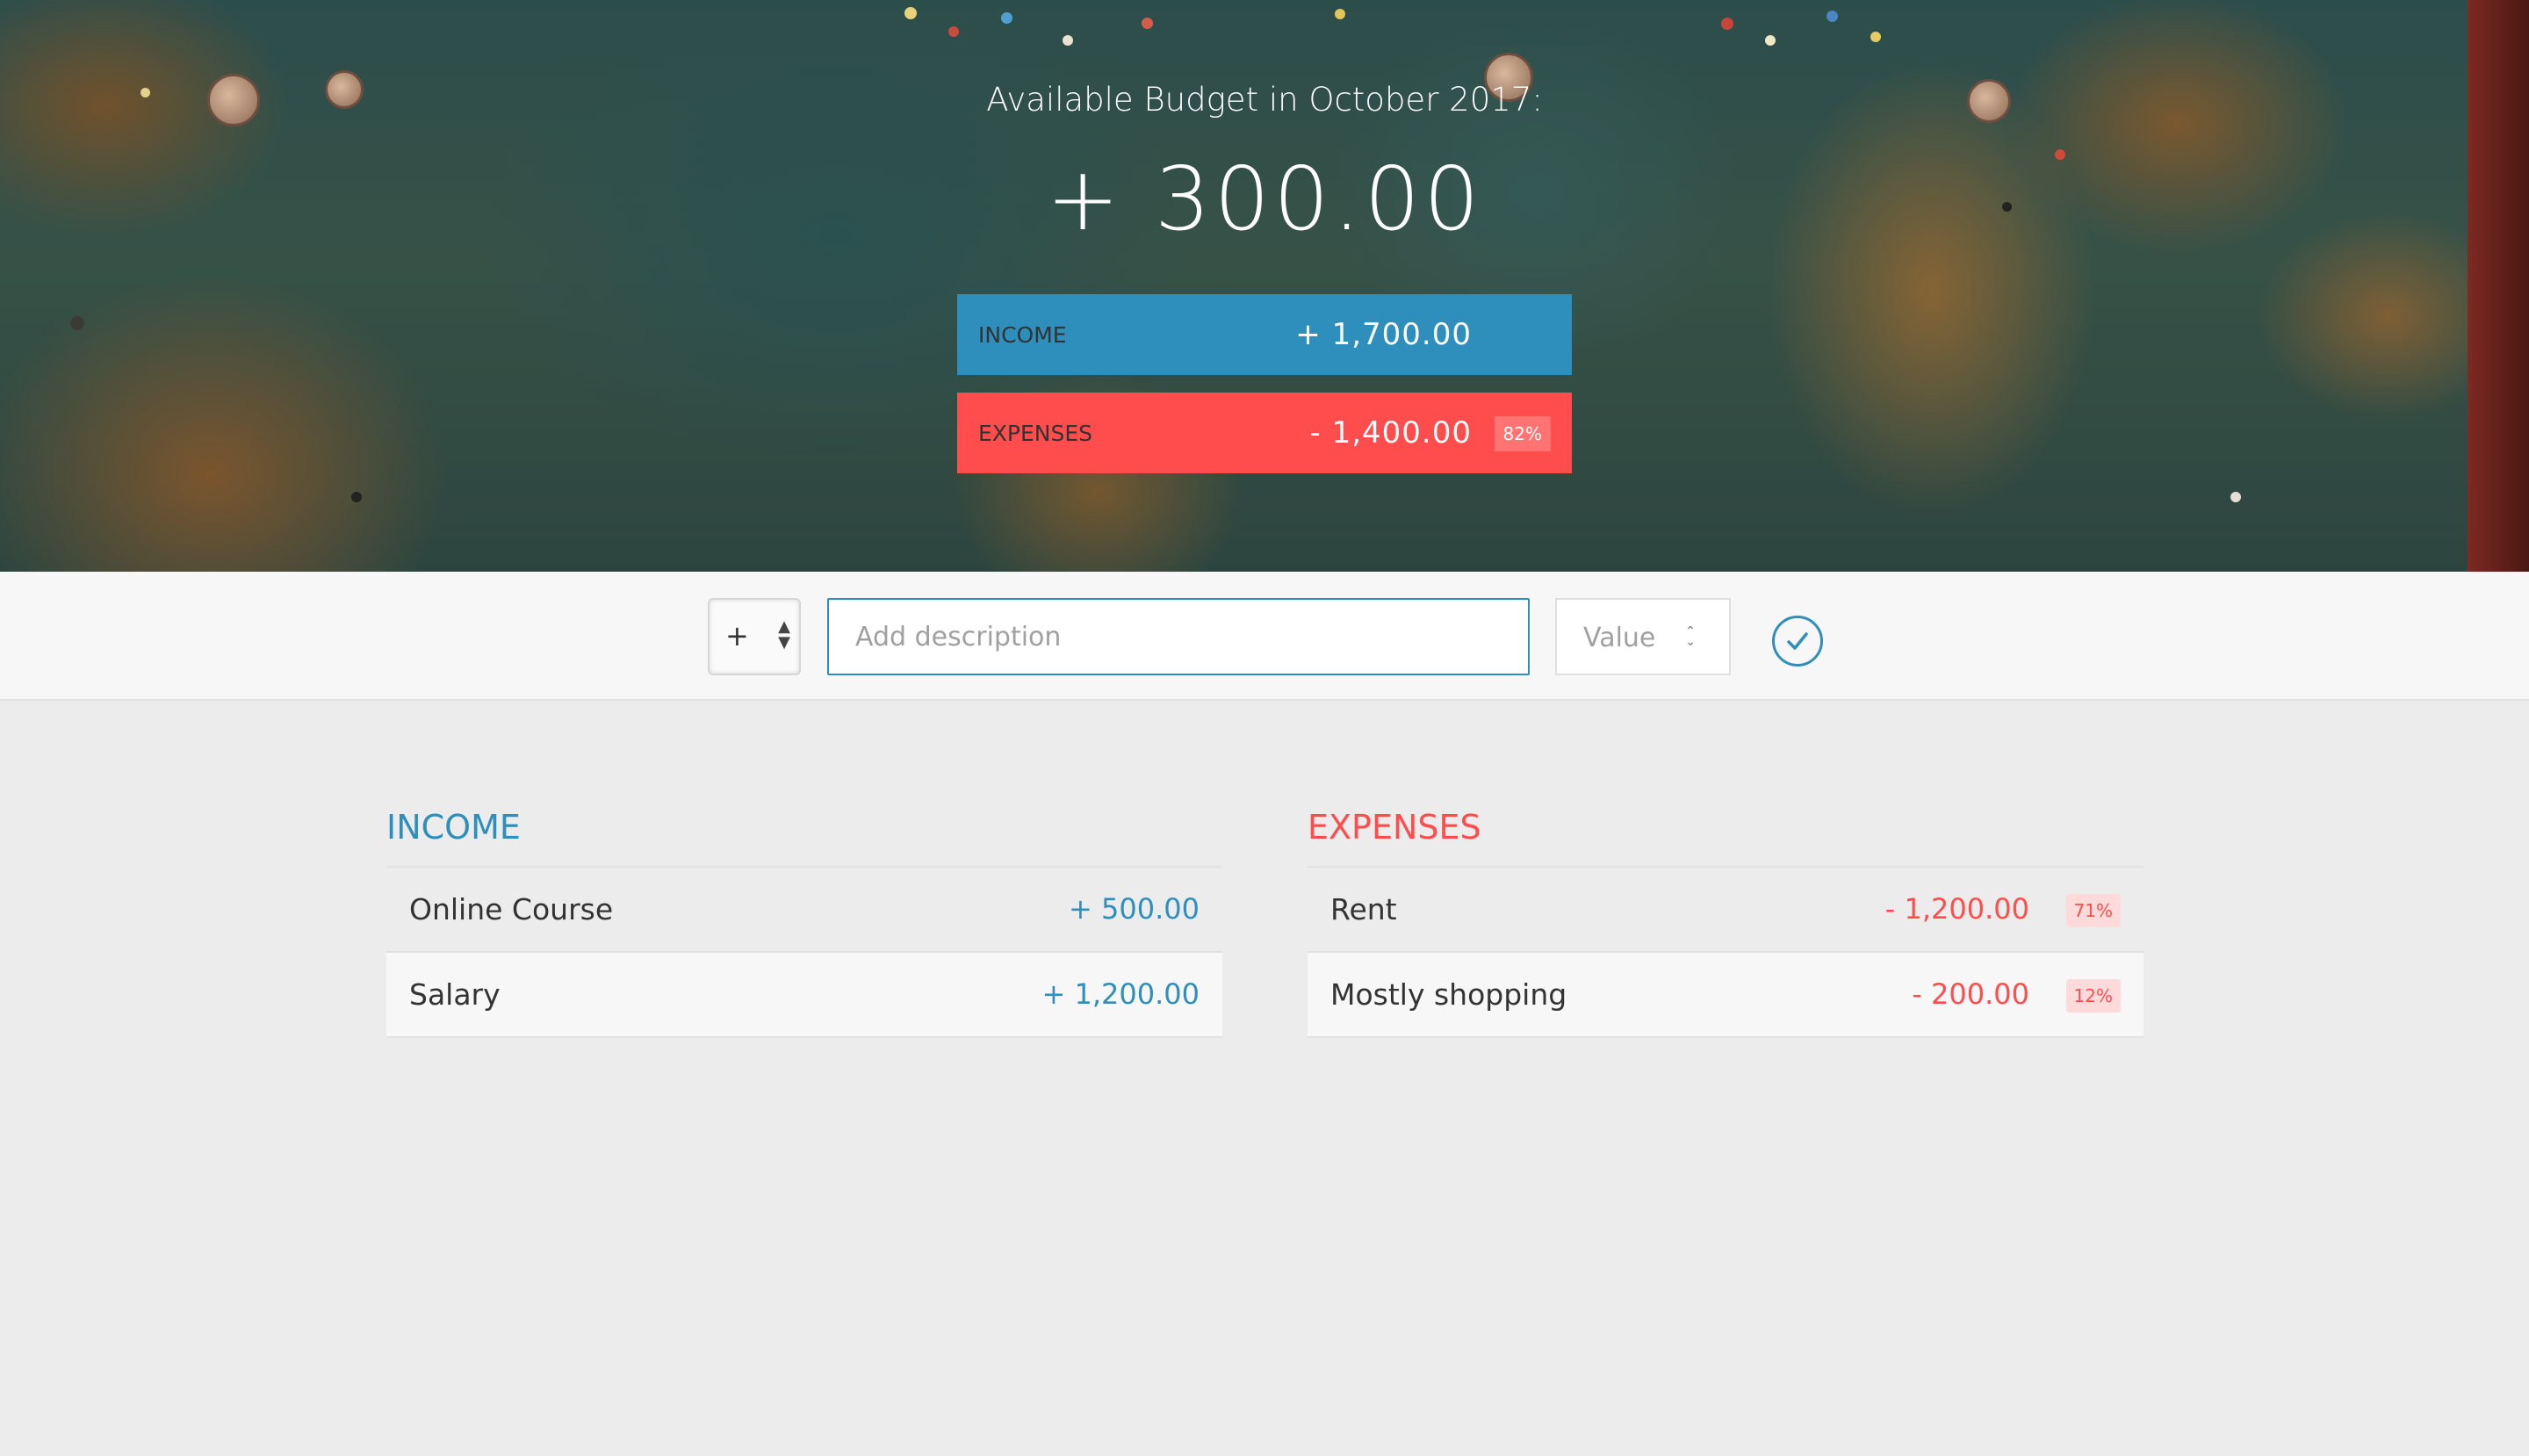  What do you see at coordinates (1178, 636) in the screenshot?
I see `description-input` at bounding box center [1178, 636].